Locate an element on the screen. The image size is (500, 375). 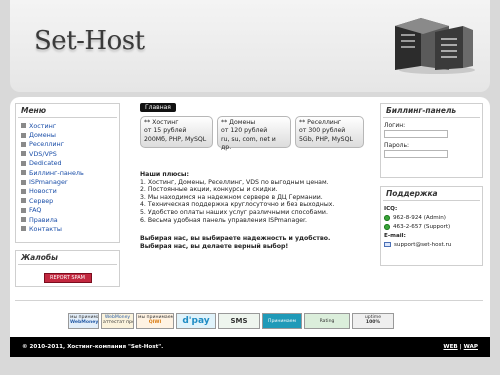
badge-sms: SMS is located at coordinates (239, 321).